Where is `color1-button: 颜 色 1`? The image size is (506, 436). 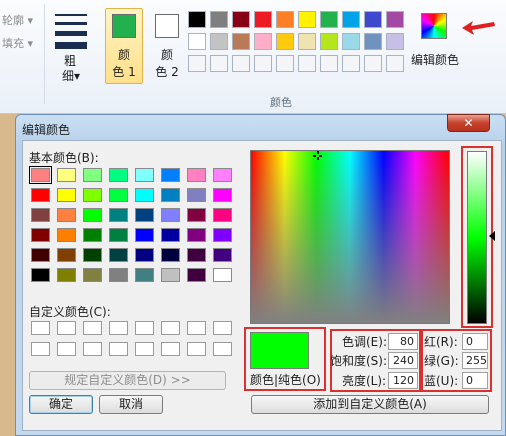
color1-button: 颜 色 1 is located at coordinates (124, 46).